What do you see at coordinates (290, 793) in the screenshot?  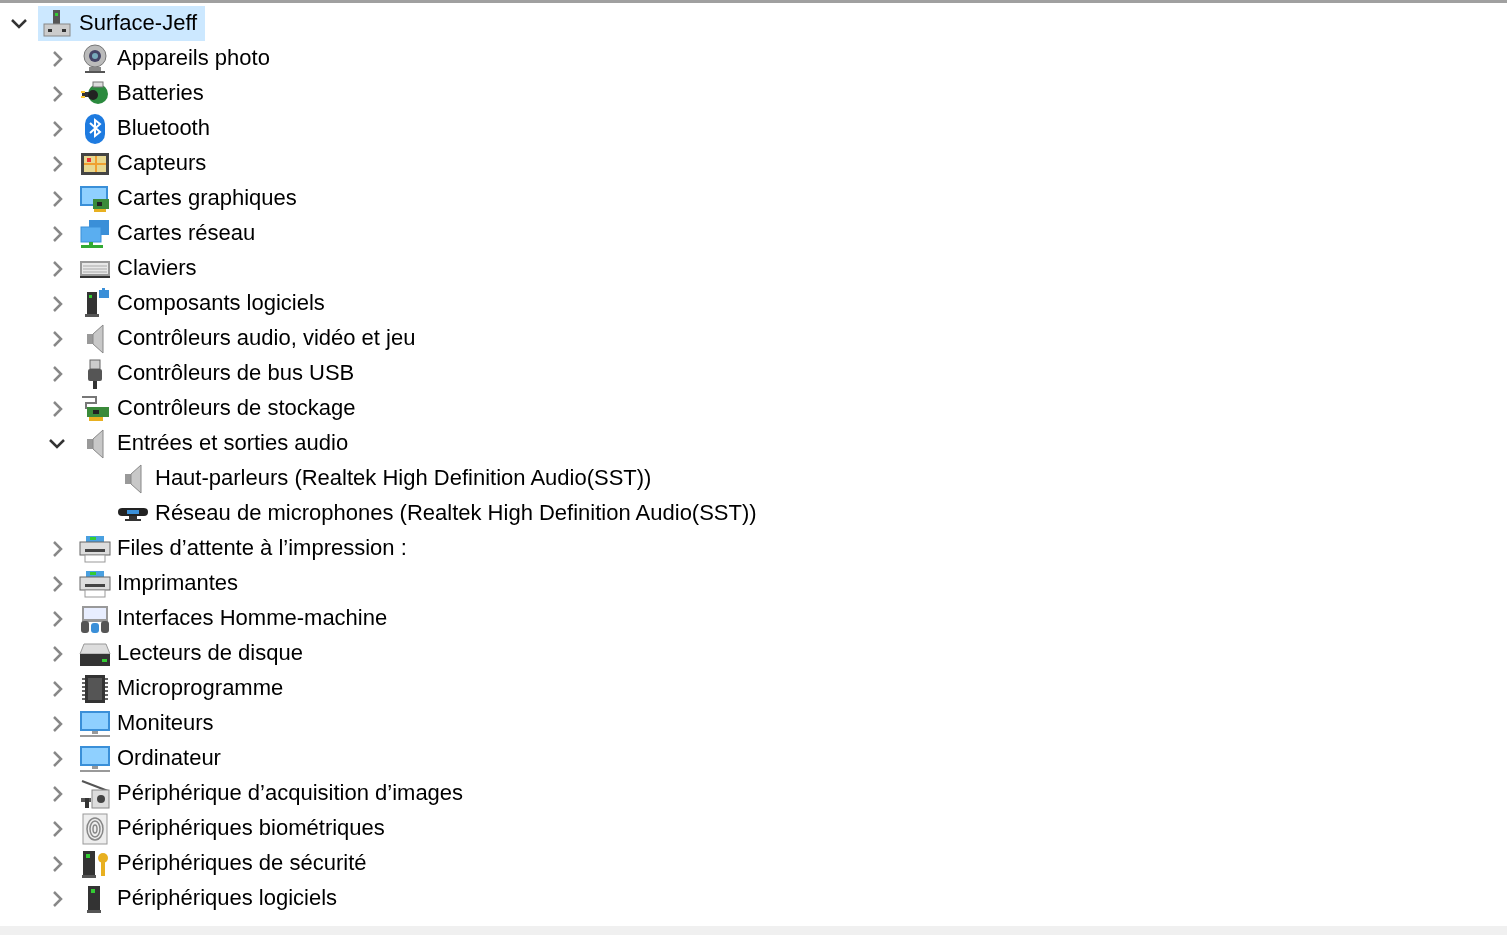 I see `tree-item-label: Périphérique d’acquisition d’images` at bounding box center [290, 793].